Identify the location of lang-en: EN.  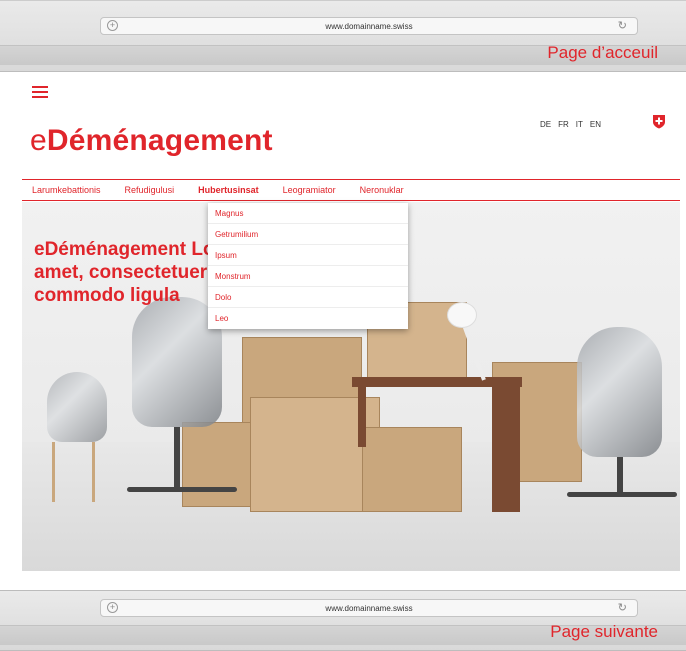
(595, 124).